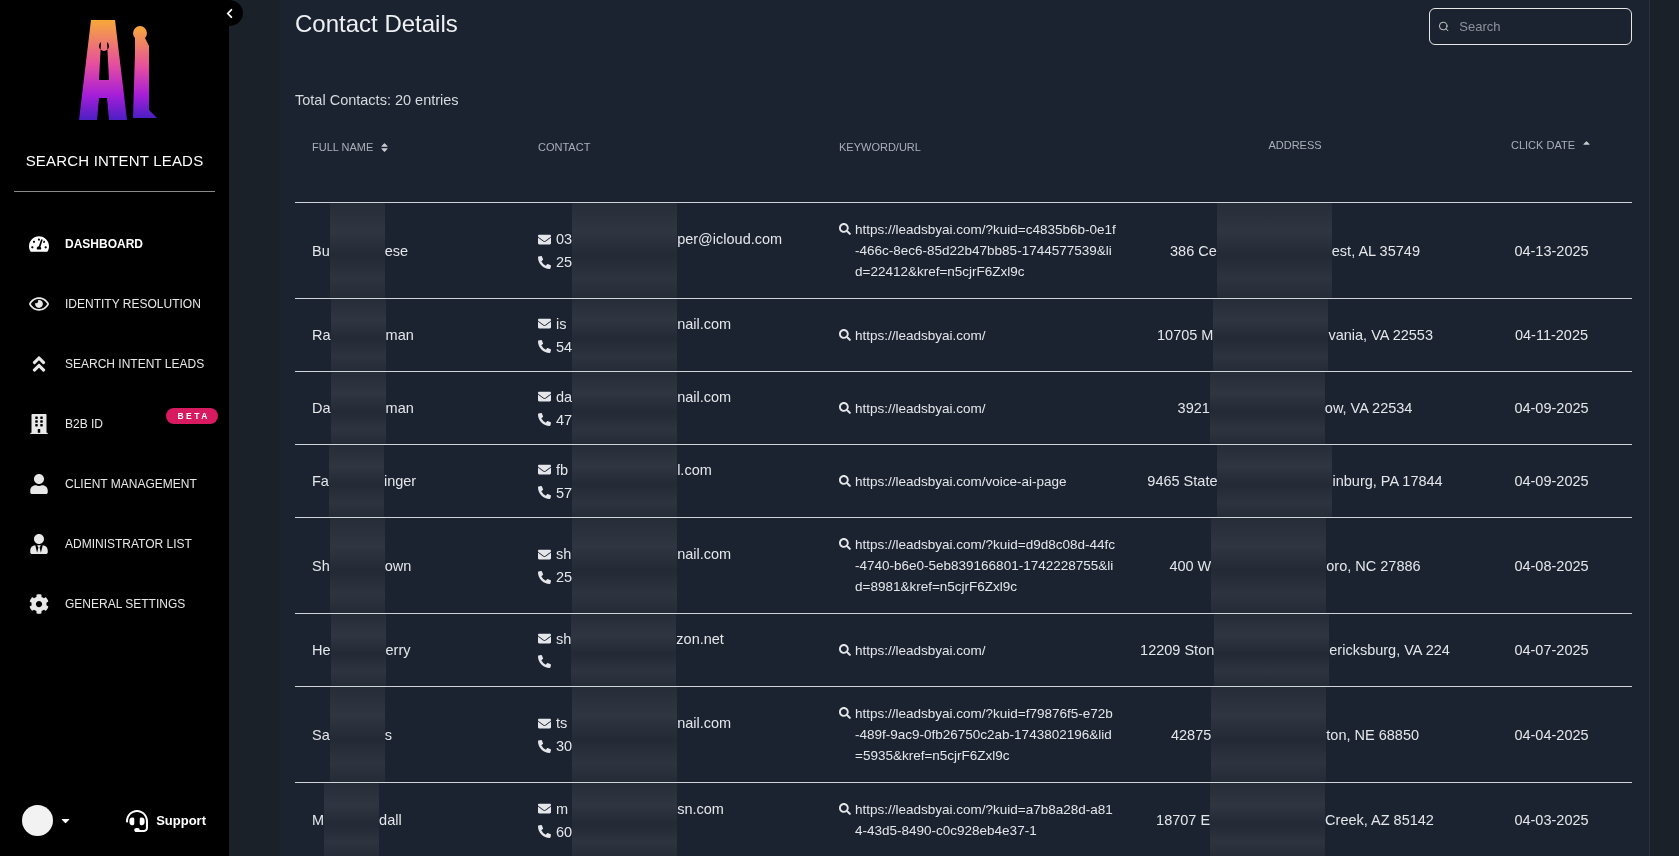 The image size is (1679, 856). I want to click on phone-text: 54, so click(564, 346).